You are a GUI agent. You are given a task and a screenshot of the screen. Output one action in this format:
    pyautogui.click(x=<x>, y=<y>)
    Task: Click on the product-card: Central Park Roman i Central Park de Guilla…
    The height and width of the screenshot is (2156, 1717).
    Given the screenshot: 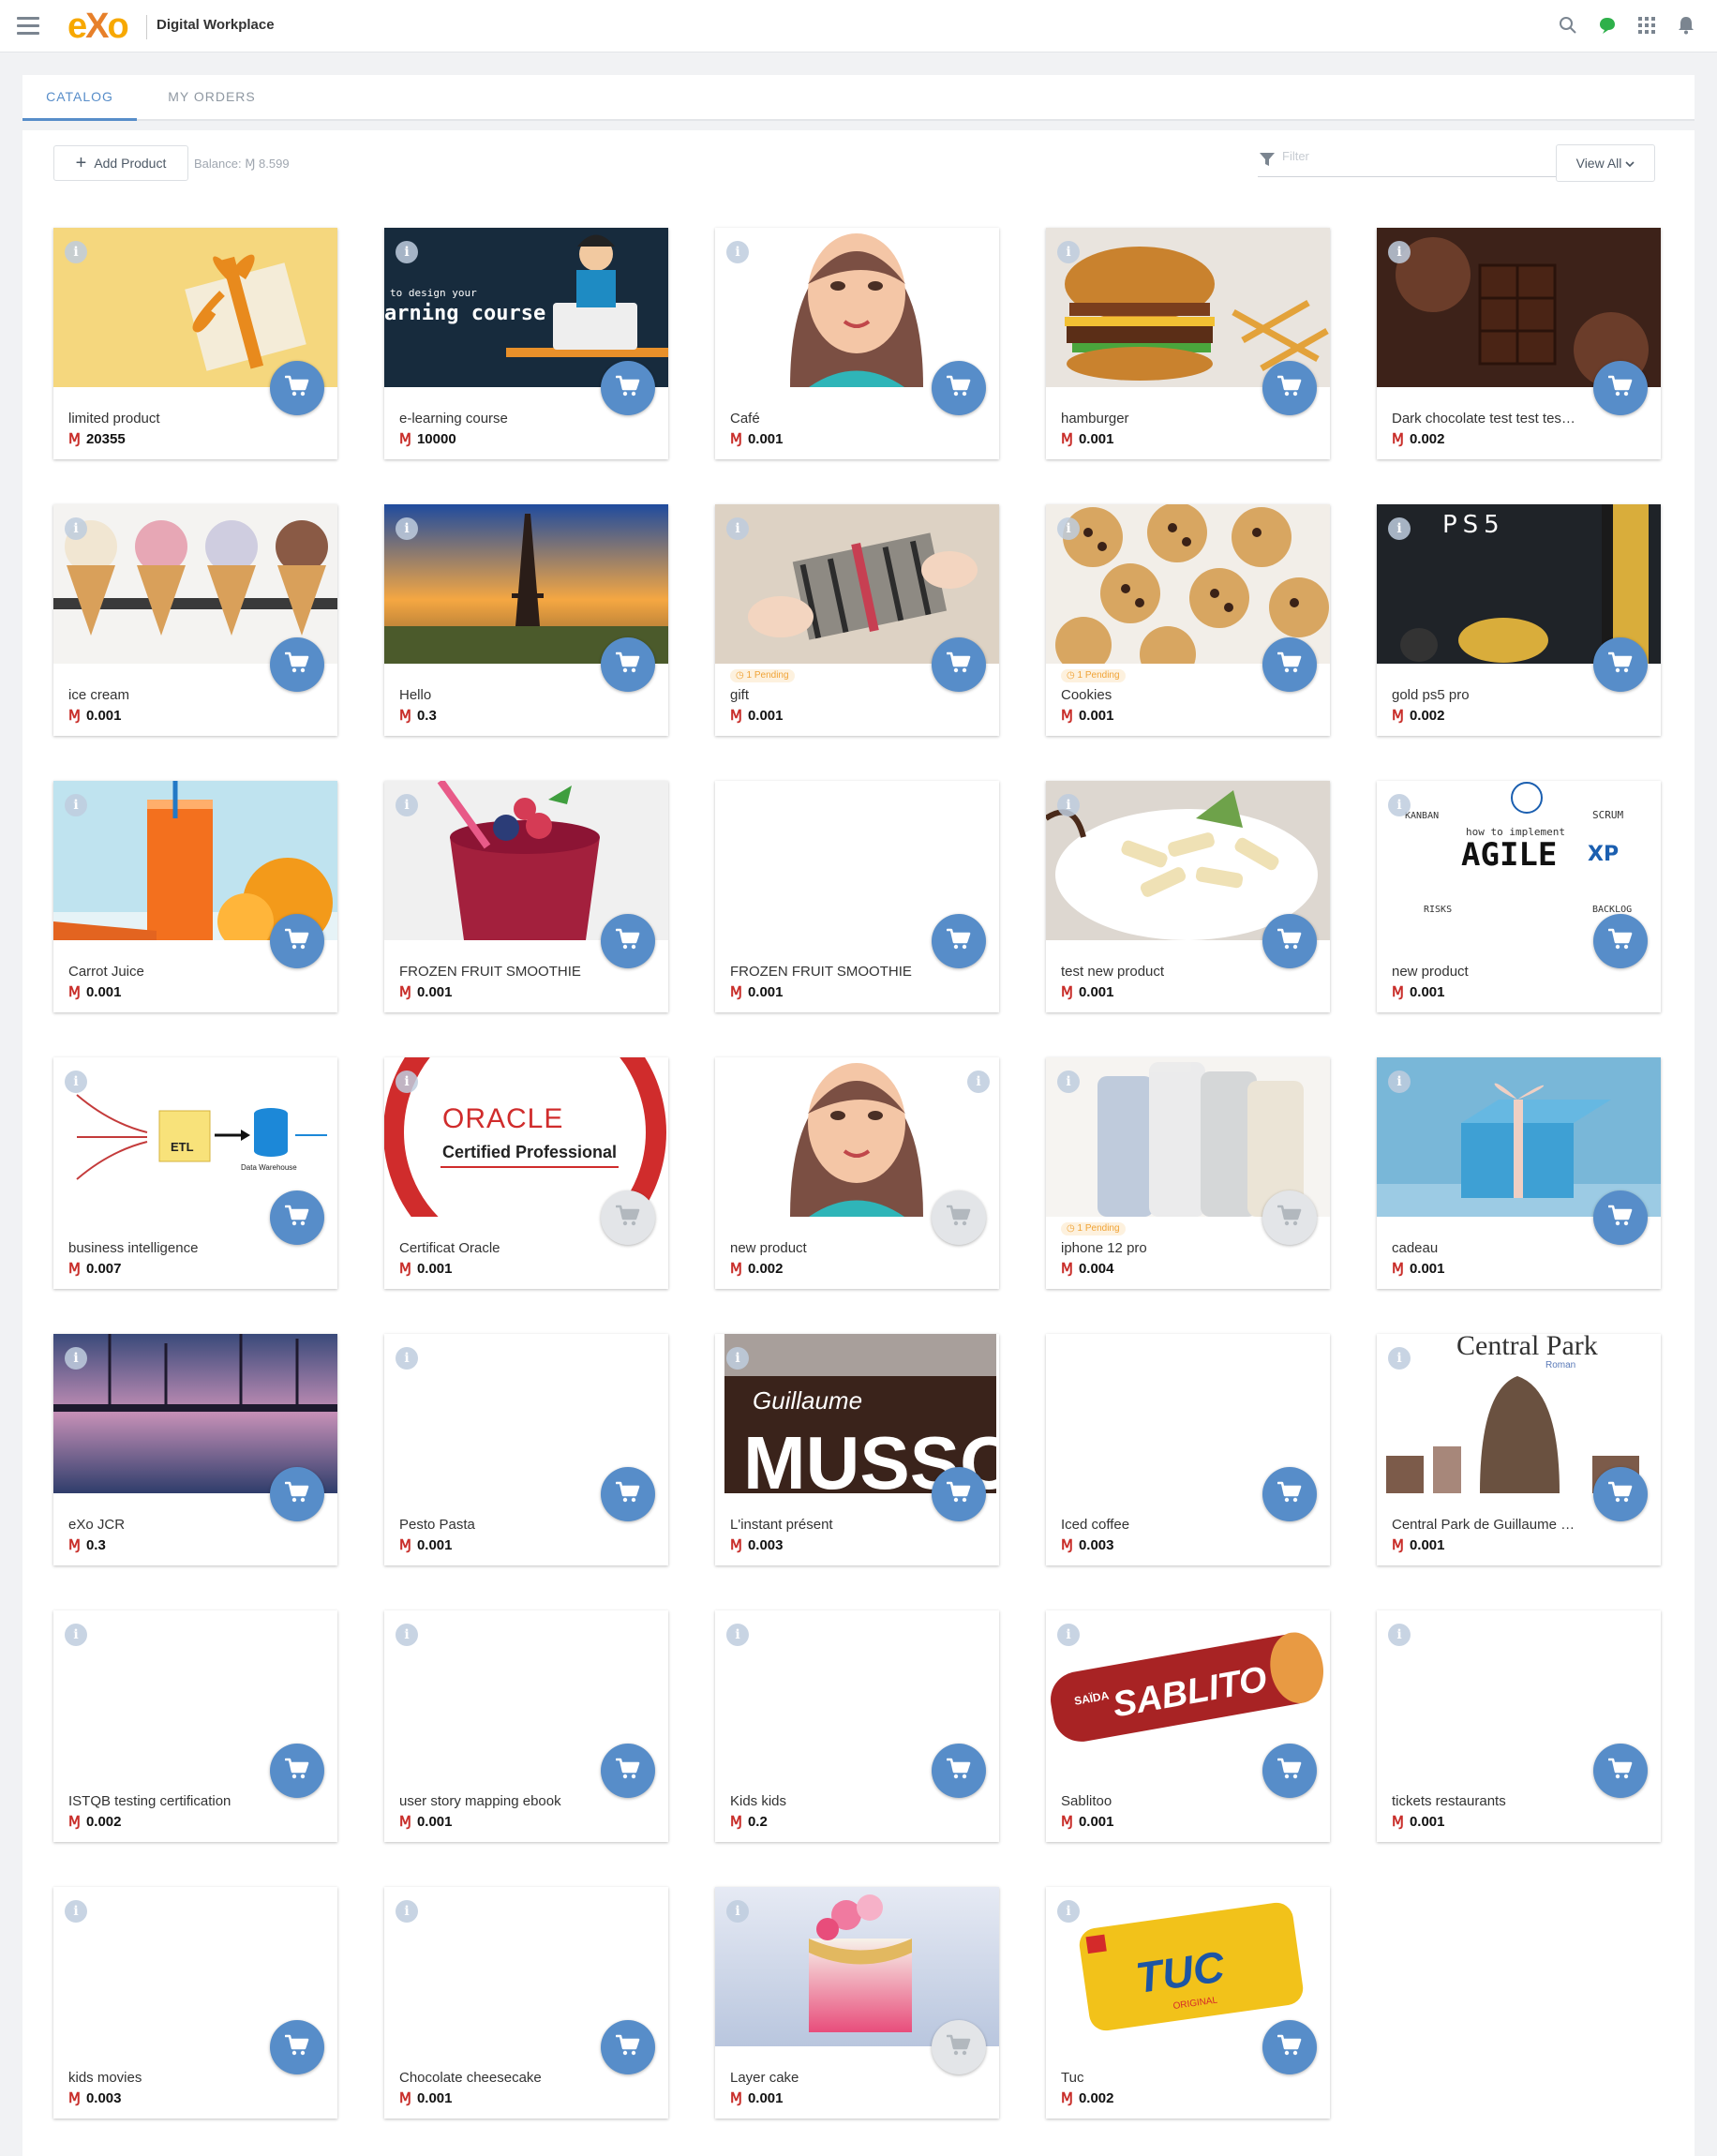 What is the action you would take?
    pyautogui.click(x=1519, y=1449)
    